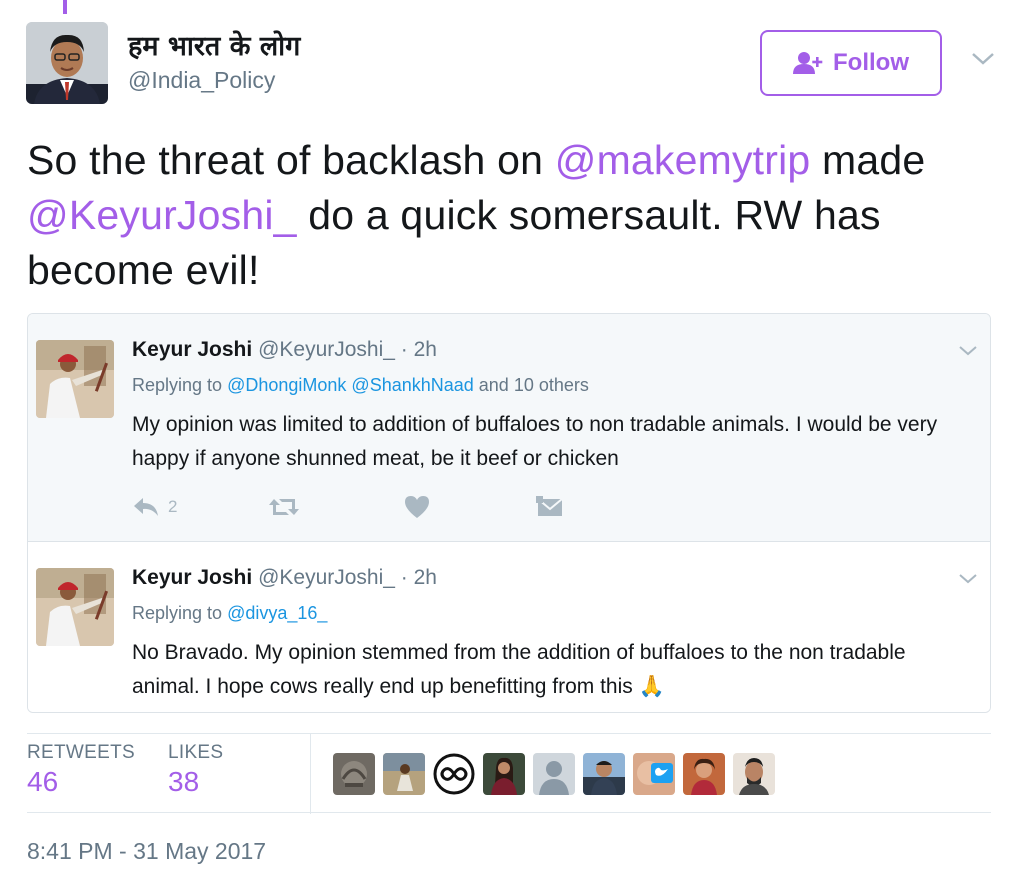 The image size is (1024, 885). What do you see at coordinates (683, 160) in the screenshot?
I see `mention-makemytrip: @makemytrip` at bounding box center [683, 160].